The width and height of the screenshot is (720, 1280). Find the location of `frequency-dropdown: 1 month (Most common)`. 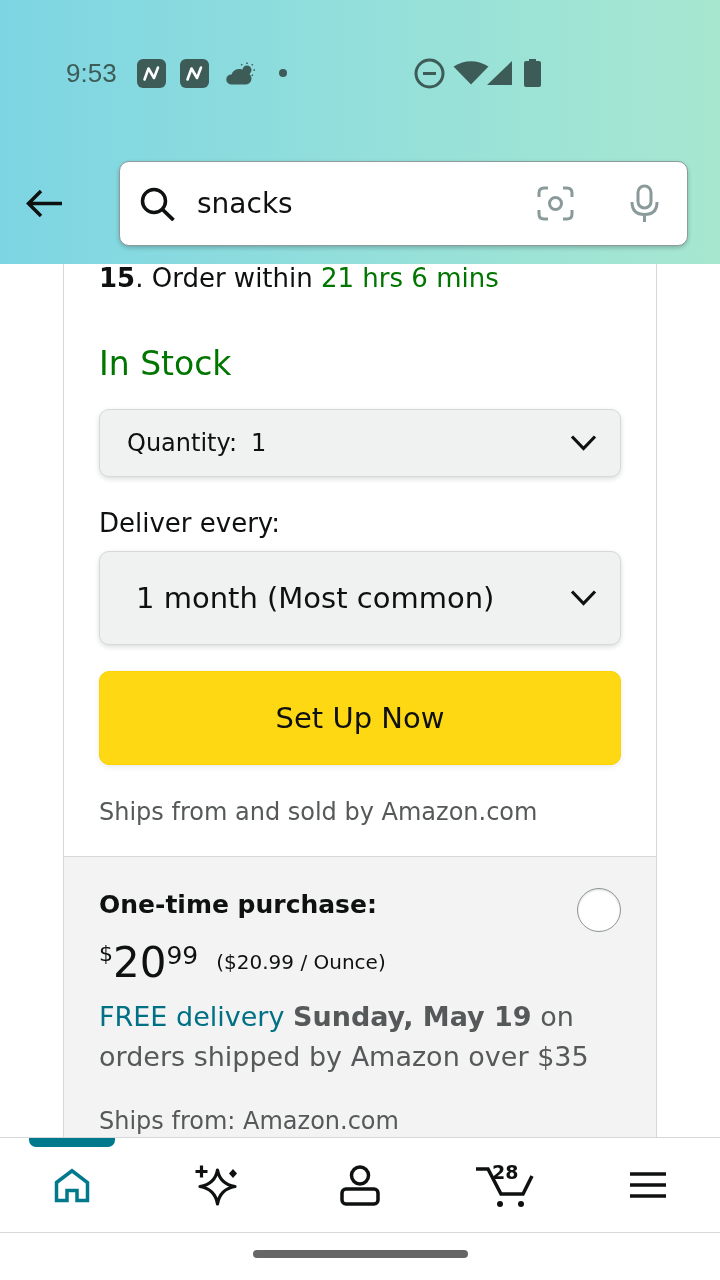

frequency-dropdown: 1 month (Most common) is located at coordinates (360, 598).